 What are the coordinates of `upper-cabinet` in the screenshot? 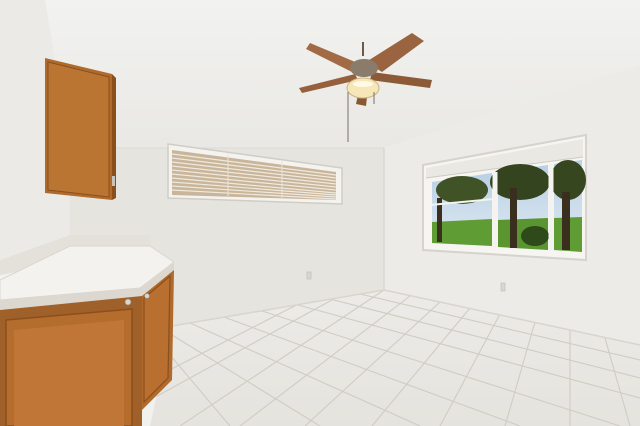 It's located at (80, 129).